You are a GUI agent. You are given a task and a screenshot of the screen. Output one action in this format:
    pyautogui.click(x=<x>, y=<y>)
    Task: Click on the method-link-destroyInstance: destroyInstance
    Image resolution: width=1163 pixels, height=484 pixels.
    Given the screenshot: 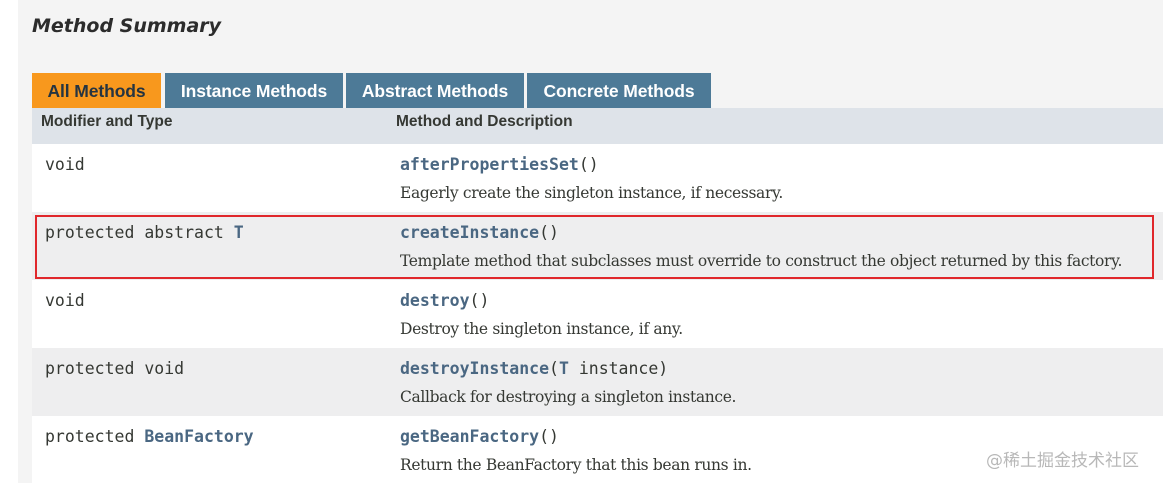 What is the action you would take?
    pyautogui.click(x=474, y=368)
    